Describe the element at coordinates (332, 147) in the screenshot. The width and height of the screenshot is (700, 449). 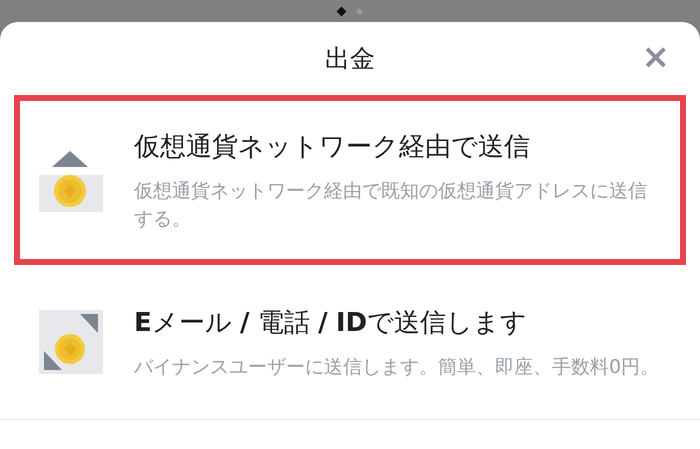
I see `option-title: 仮想通貨ネットワーク経由で送信` at that location.